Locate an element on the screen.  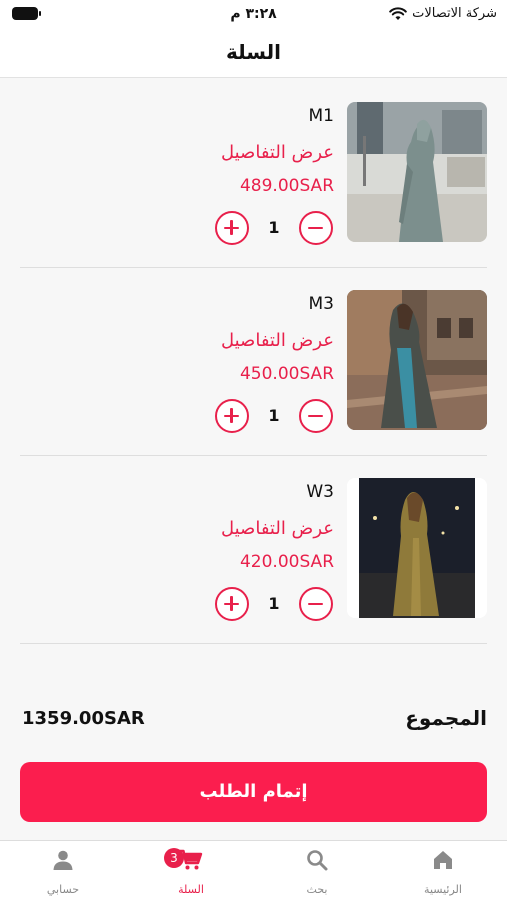
page-title: السلة is located at coordinates (253, 52).